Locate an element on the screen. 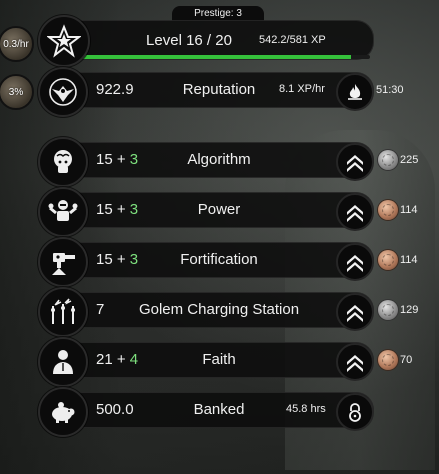 The height and width of the screenshot is (474, 439). stat-row-fortification: 15 + 3 Fortification is located at coordinates (219, 260).